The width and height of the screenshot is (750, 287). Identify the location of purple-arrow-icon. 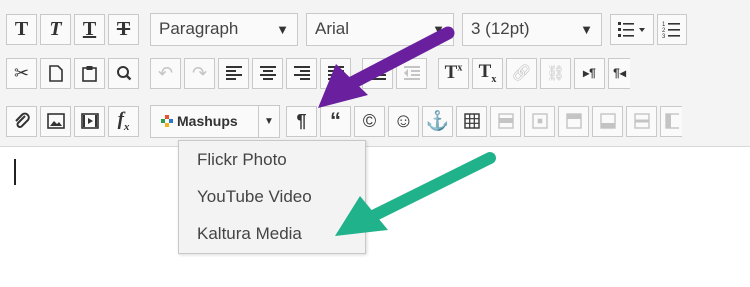
(386, 67).